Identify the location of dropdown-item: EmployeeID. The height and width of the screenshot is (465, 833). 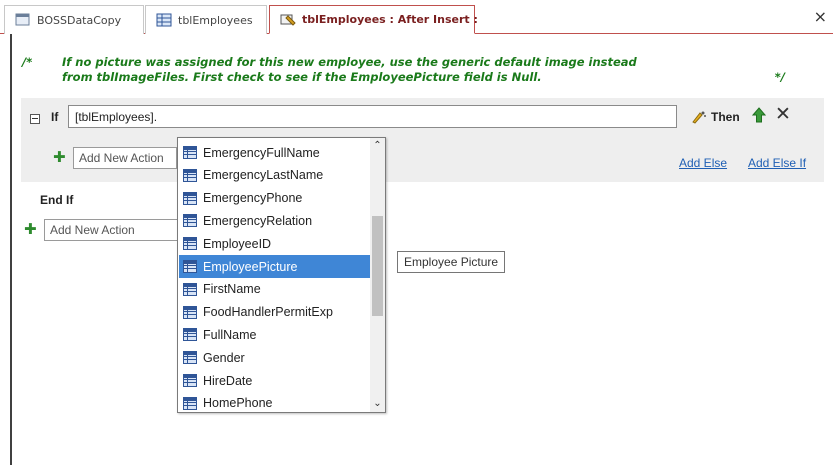
(275, 243).